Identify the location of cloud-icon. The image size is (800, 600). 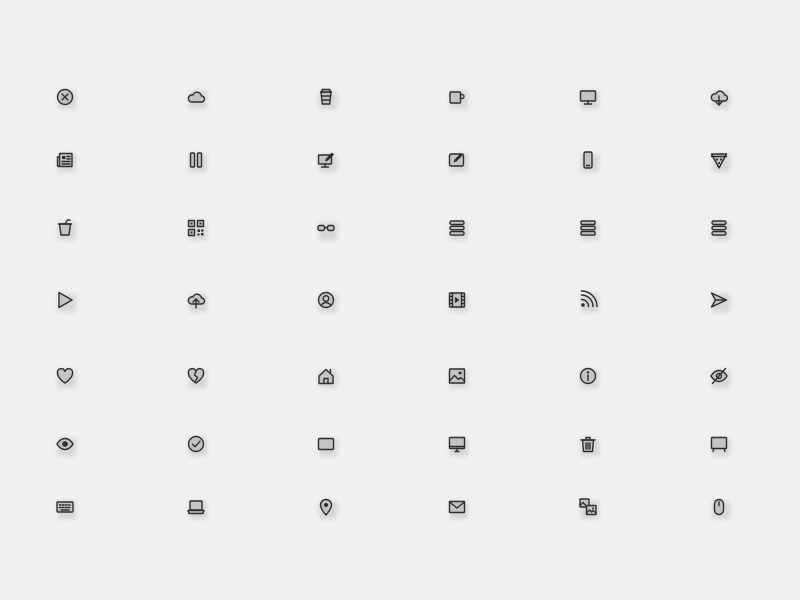
(196, 97).